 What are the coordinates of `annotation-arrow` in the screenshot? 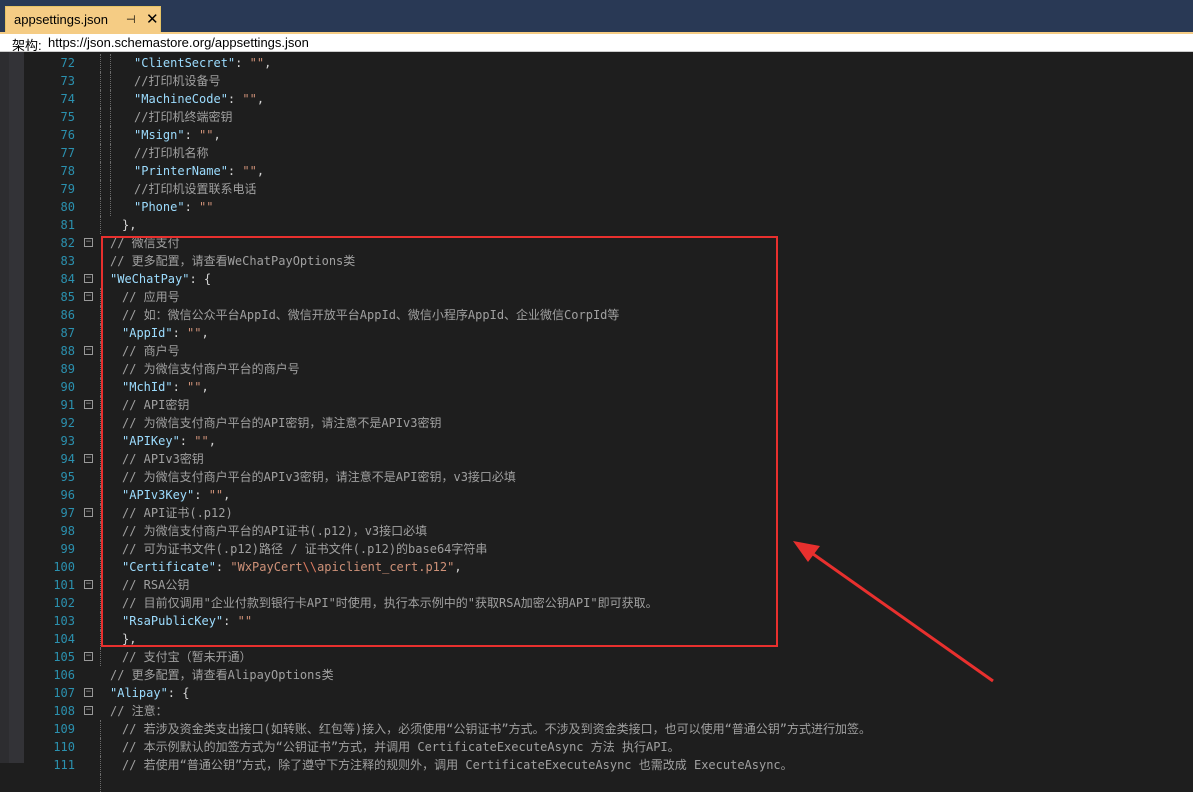 It's located at (893, 612).